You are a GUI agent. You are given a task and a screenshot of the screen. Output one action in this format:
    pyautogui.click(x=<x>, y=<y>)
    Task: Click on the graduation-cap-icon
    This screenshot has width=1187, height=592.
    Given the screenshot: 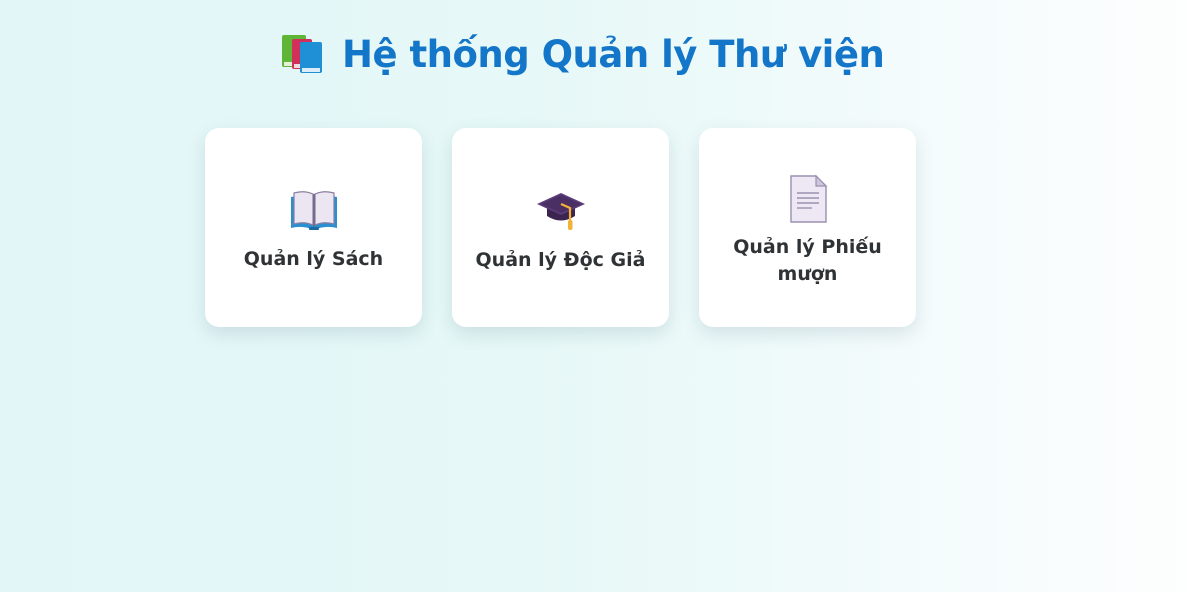 What is the action you would take?
    pyautogui.click(x=561, y=210)
    